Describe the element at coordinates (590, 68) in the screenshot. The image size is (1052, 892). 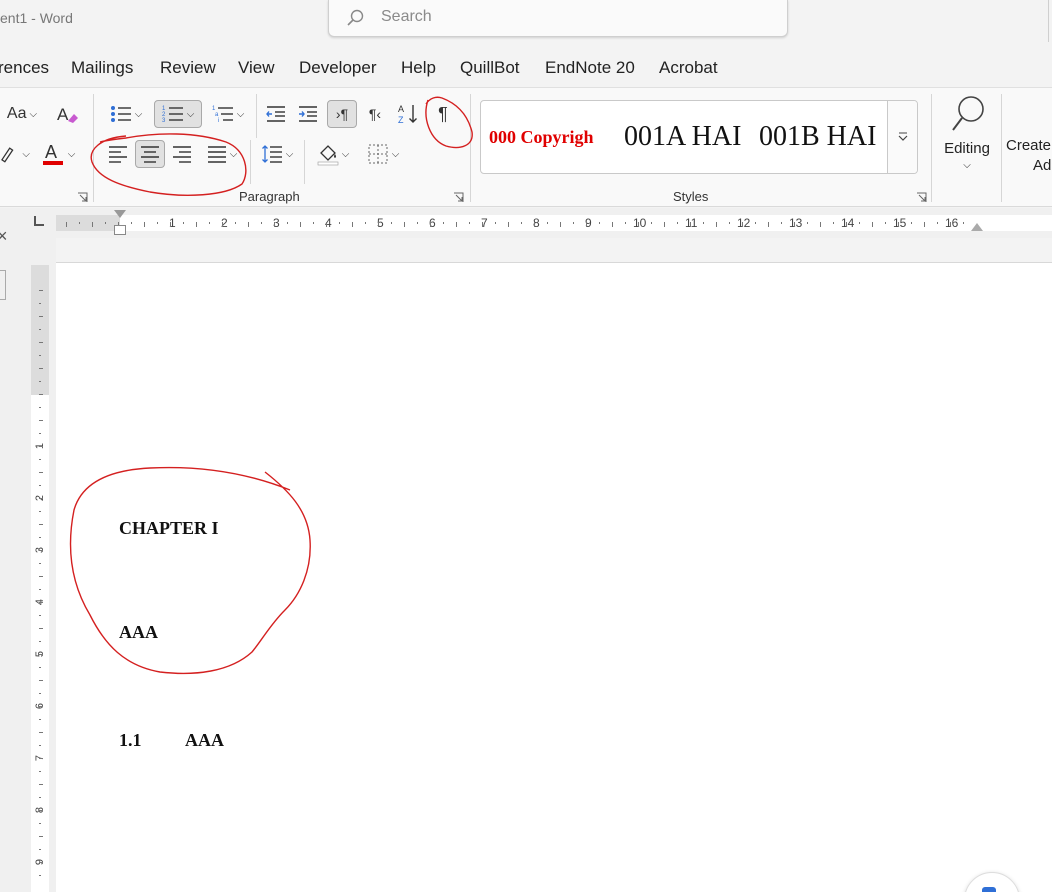
I see `tab-endnote: EndNote 20` at that location.